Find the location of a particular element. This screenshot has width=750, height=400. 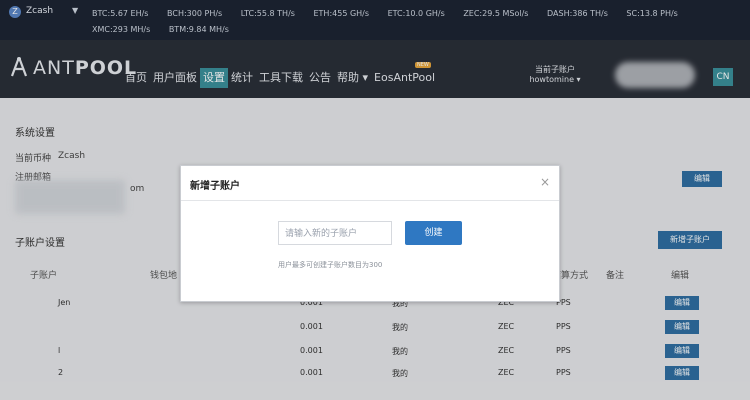

create-button: 创建 is located at coordinates (433, 233).